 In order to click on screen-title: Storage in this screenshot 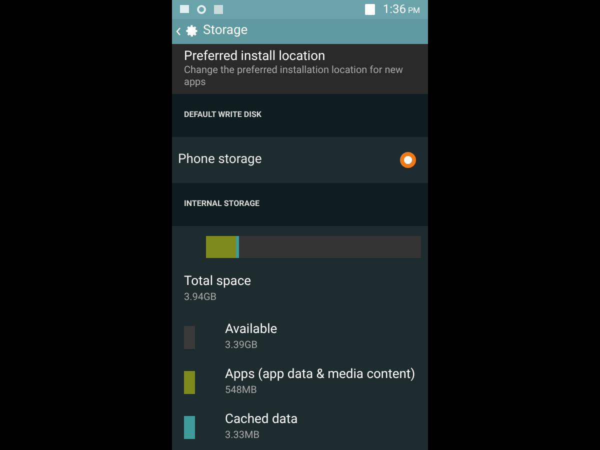, I will do `click(225, 31)`.